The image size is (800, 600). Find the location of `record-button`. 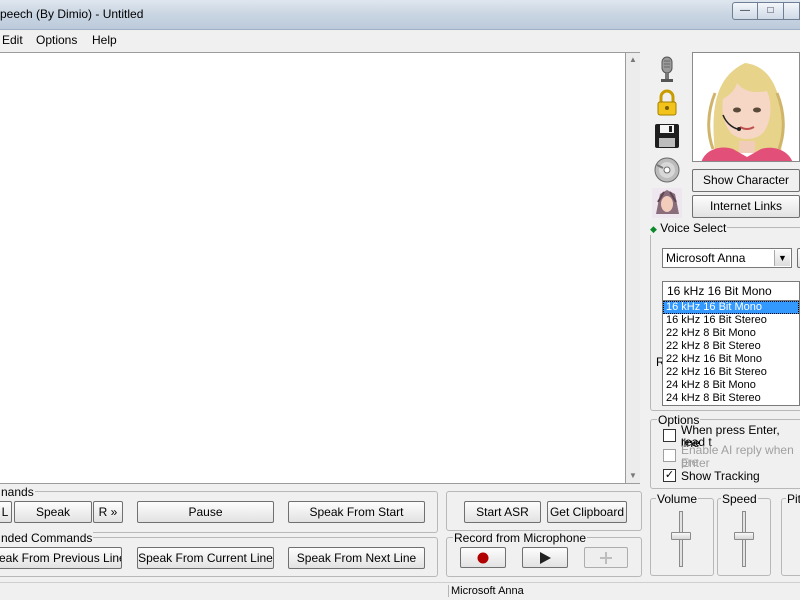

record-button is located at coordinates (483, 557).